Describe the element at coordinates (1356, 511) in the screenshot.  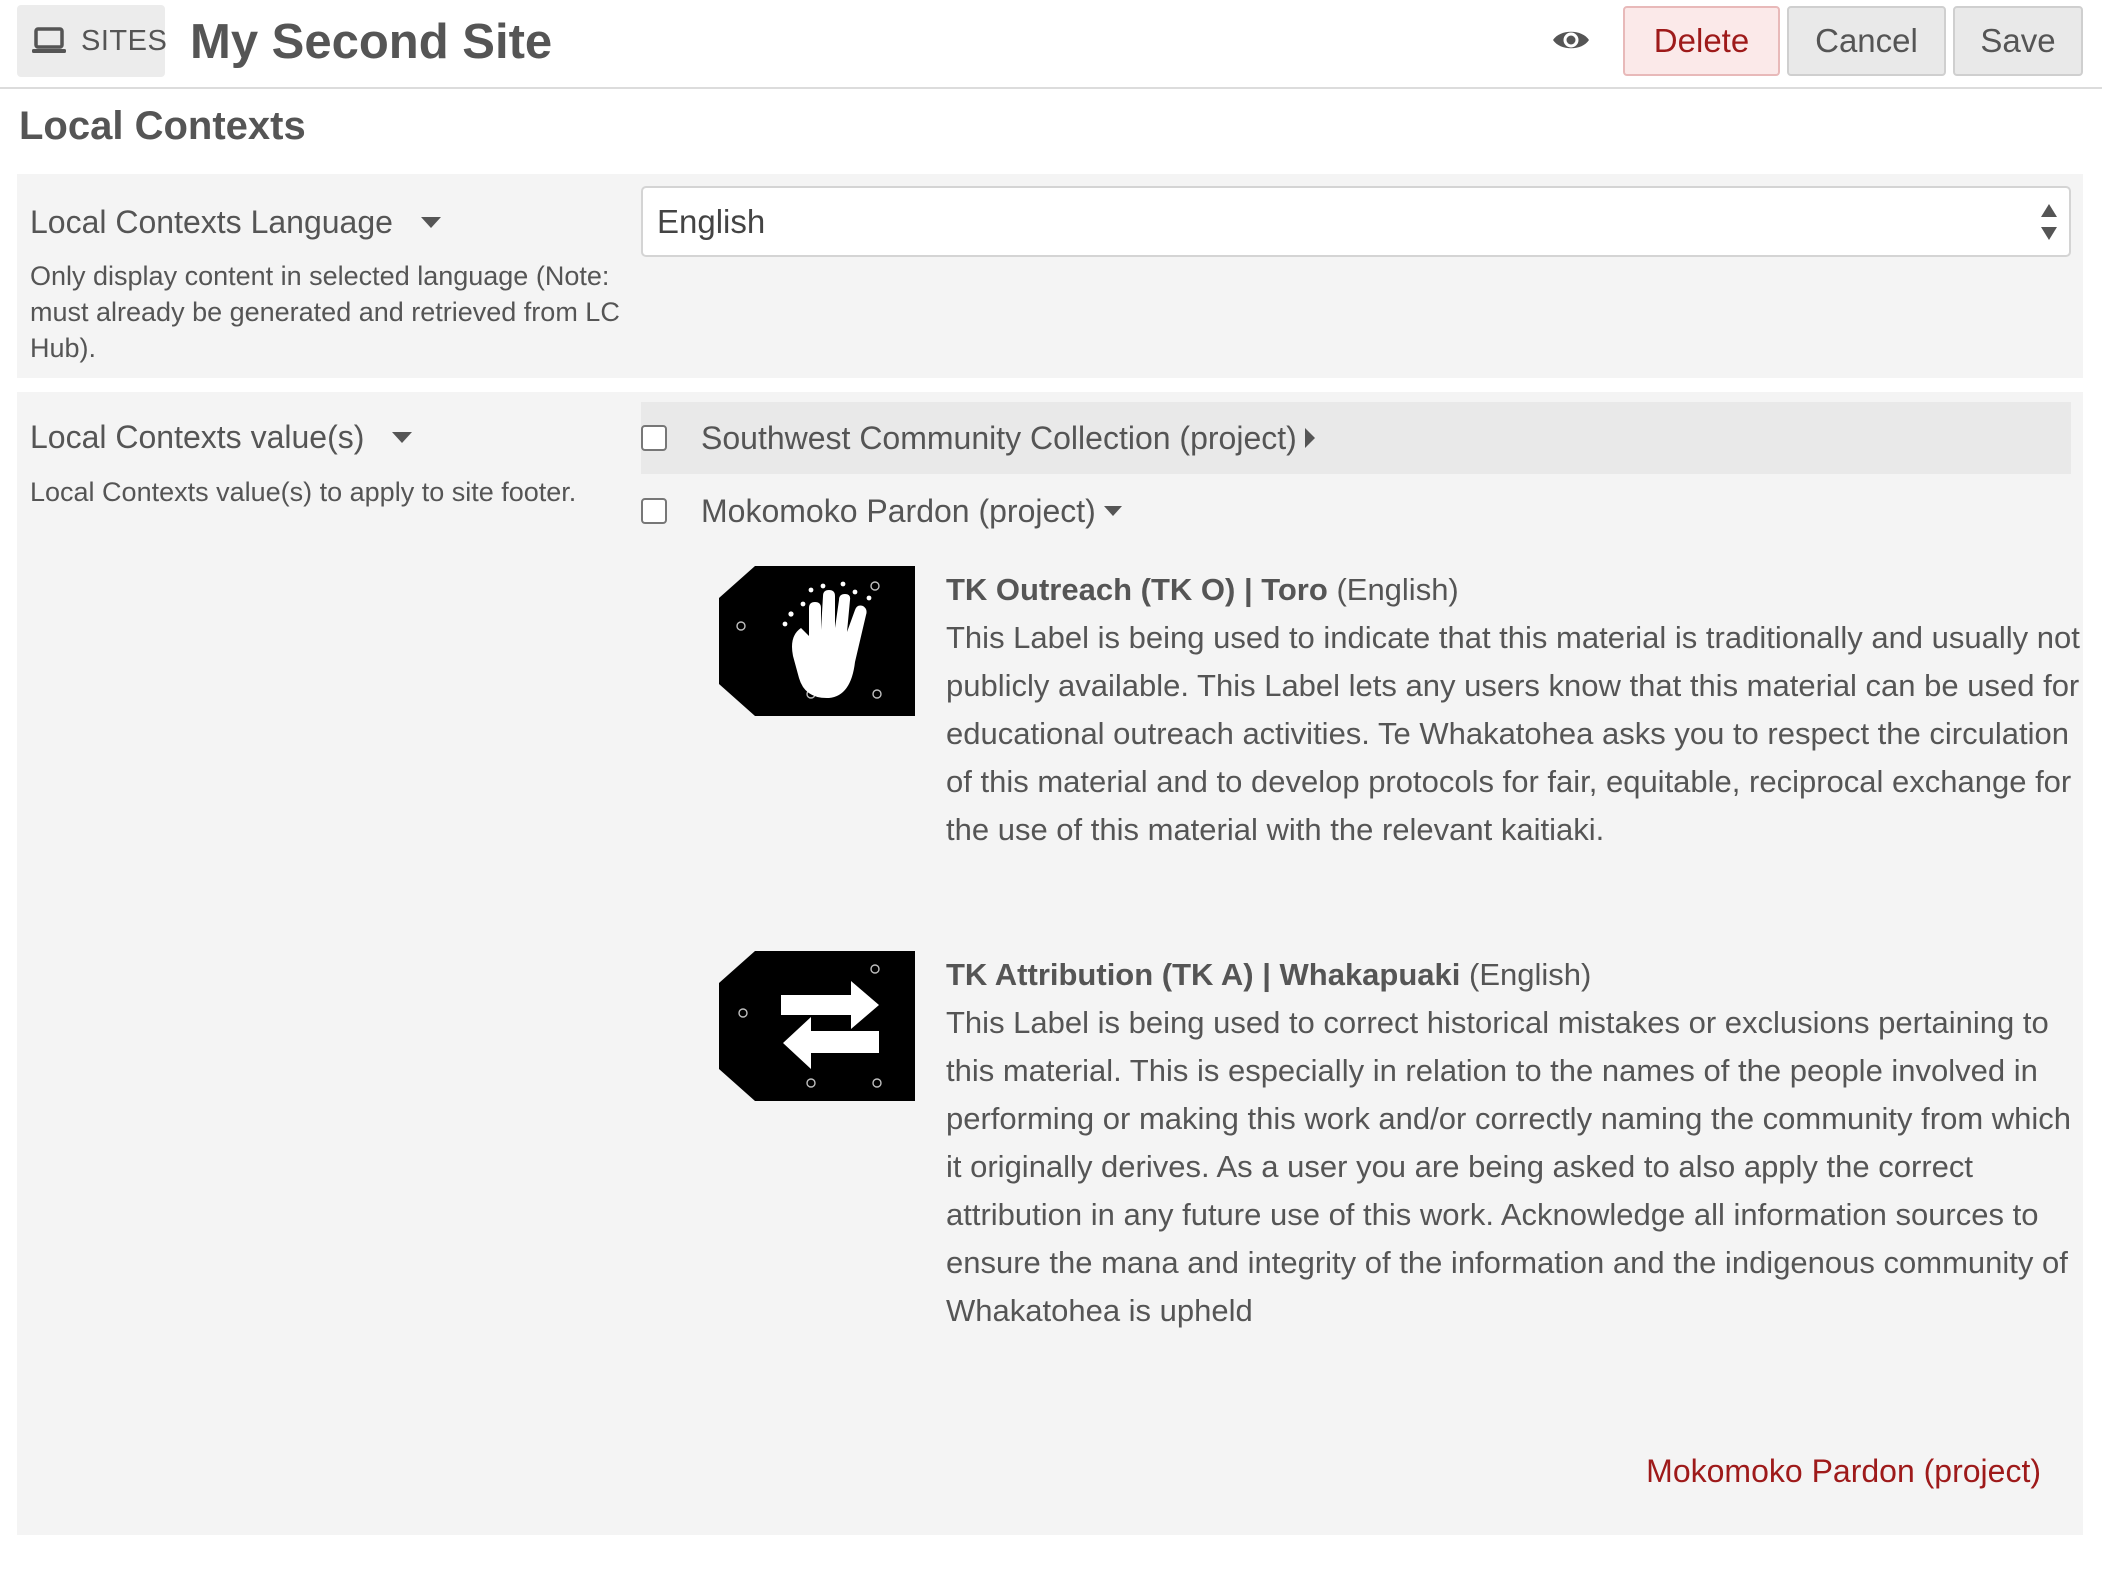
I see `project-row: Mokomoko Pardon (project)` at that location.